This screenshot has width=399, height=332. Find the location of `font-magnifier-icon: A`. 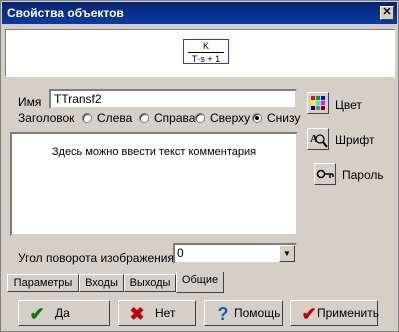

font-magnifier-icon: A is located at coordinates (319, 140).